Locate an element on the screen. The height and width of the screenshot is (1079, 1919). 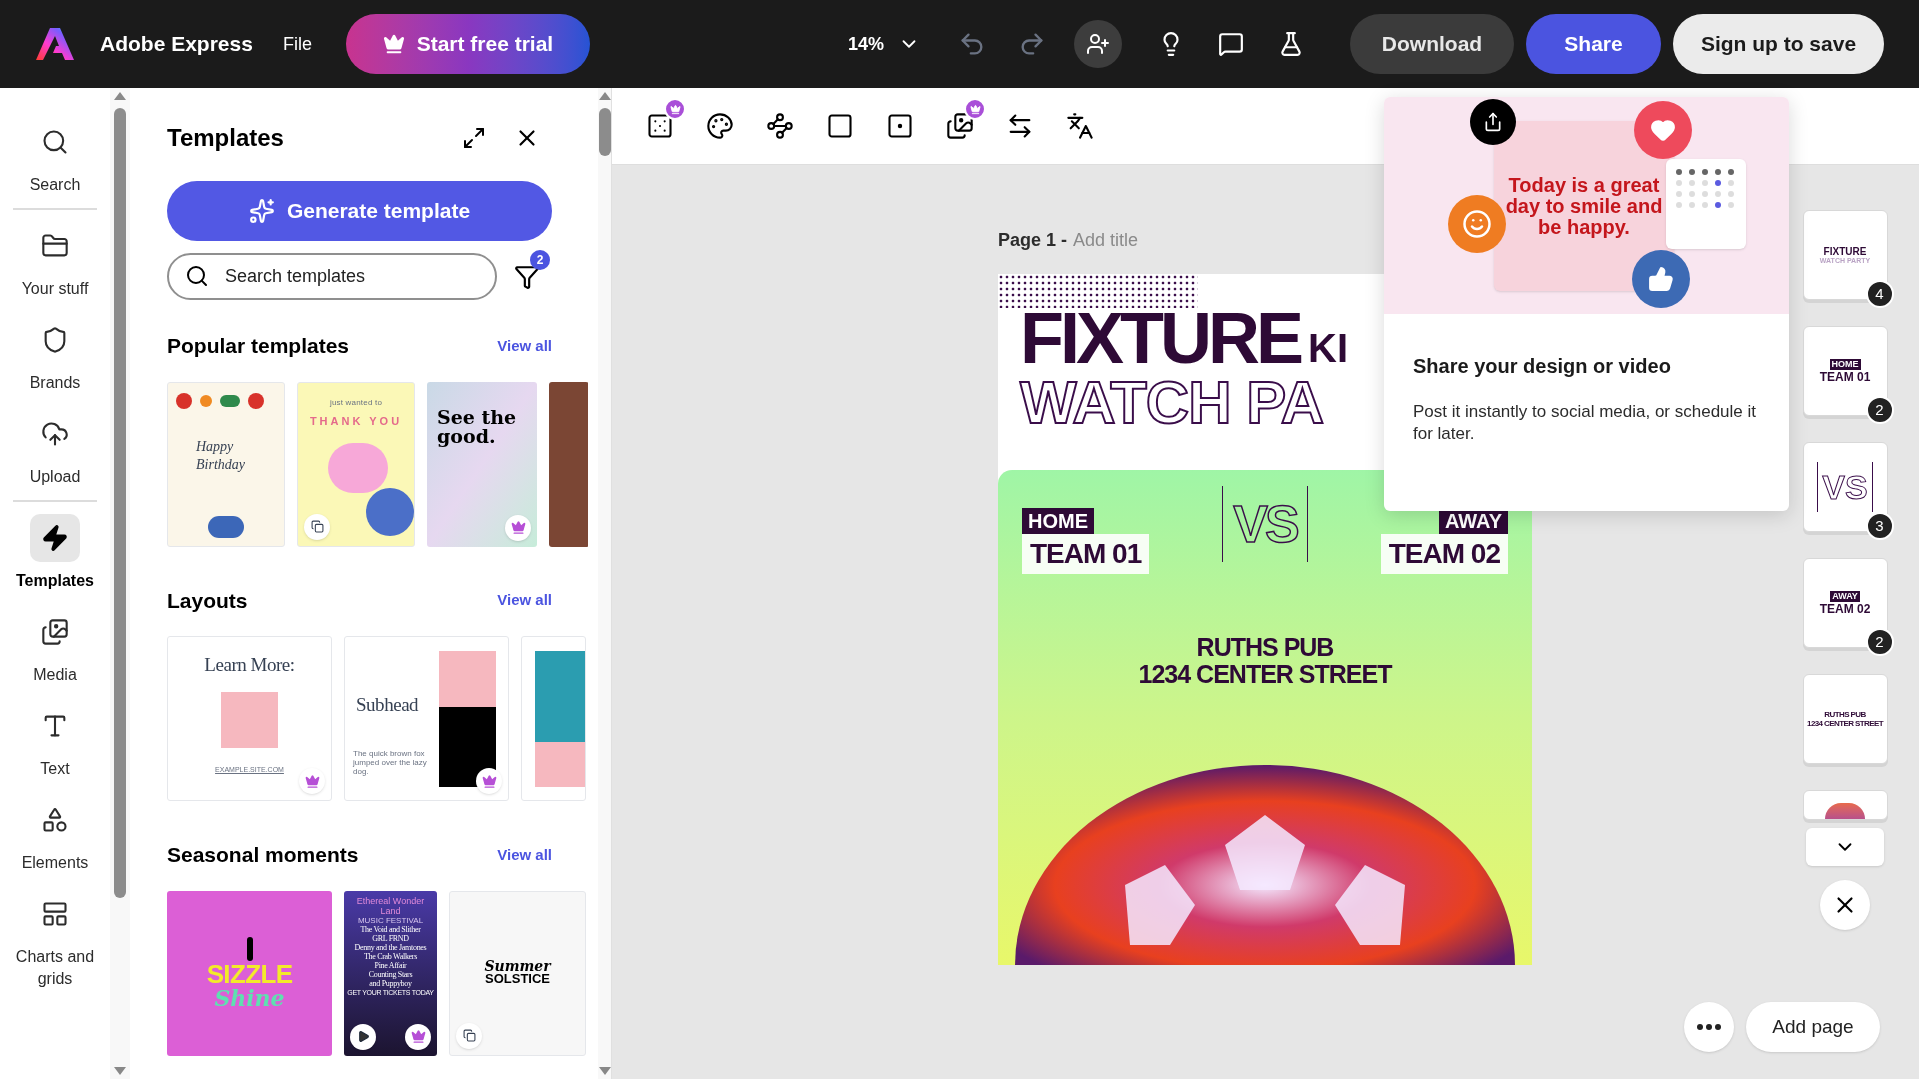
add-page-button: Add page is located at coordinates (1813, 1027).